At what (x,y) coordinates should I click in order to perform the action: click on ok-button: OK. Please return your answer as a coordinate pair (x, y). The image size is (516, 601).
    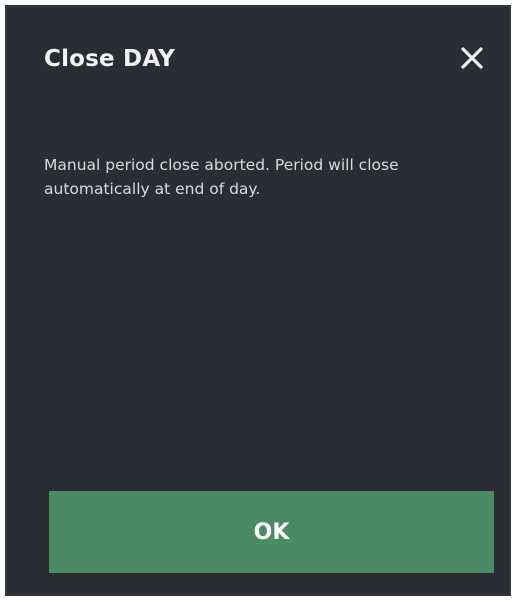
    Looking at the image, I should click on (271, 532).